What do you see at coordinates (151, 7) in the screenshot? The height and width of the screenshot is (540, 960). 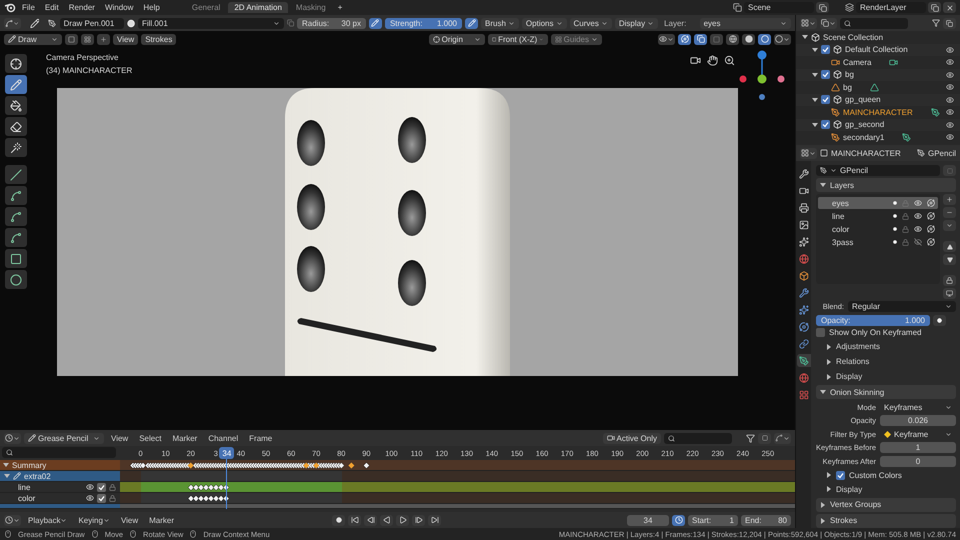 I see `menu-item: Help` at bounding box center [151, 7].